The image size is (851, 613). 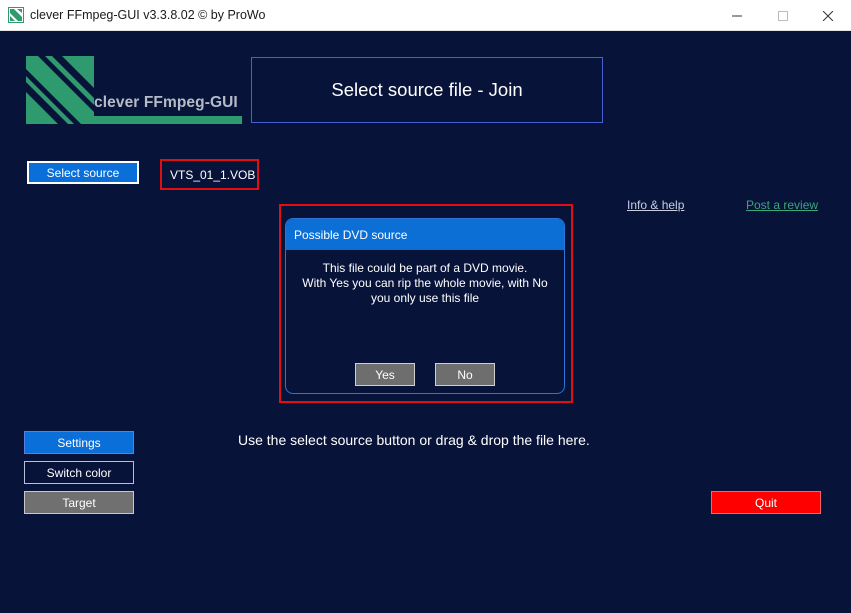 I want to click on close-button, so click(x=828, y=15).